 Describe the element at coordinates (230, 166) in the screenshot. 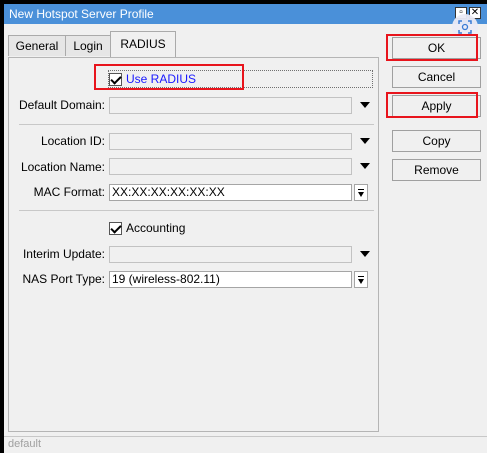

I see `location-name-field` at that location.